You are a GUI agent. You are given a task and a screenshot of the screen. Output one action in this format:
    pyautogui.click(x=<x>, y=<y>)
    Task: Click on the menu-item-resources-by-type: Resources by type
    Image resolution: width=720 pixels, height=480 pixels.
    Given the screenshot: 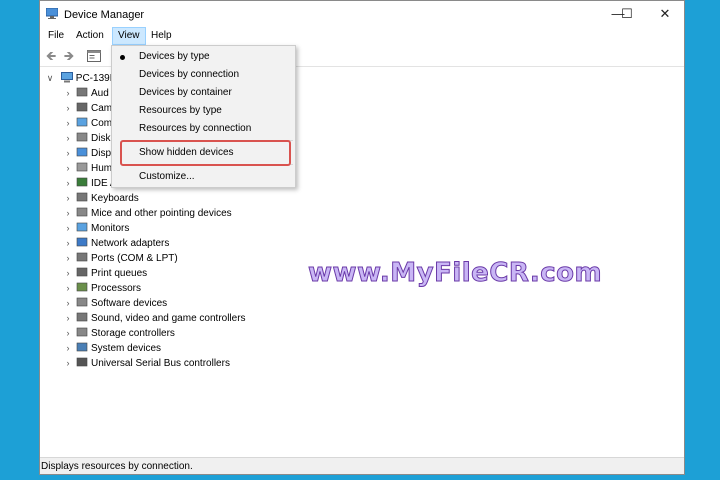 What is the action you would take?
    pyautogui.click(x=203, y=111)
    